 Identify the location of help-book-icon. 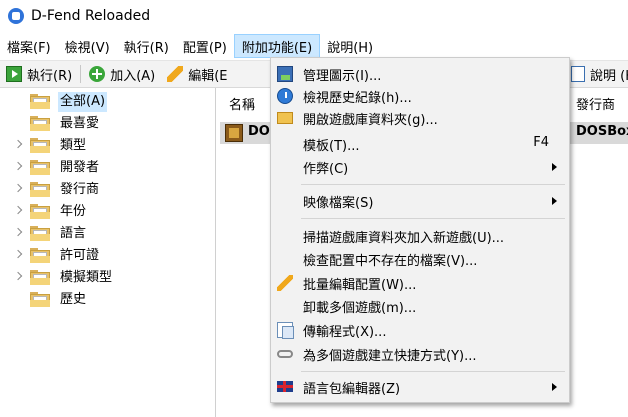
(578, 74).